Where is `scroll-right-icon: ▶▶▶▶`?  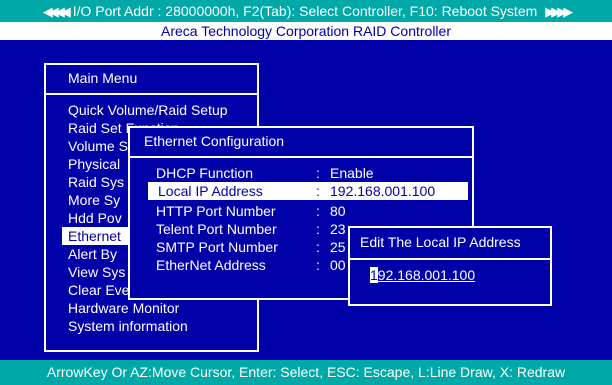
scroll-right-icon: ▶▶▶▶ is located at coordinates (559, 11).